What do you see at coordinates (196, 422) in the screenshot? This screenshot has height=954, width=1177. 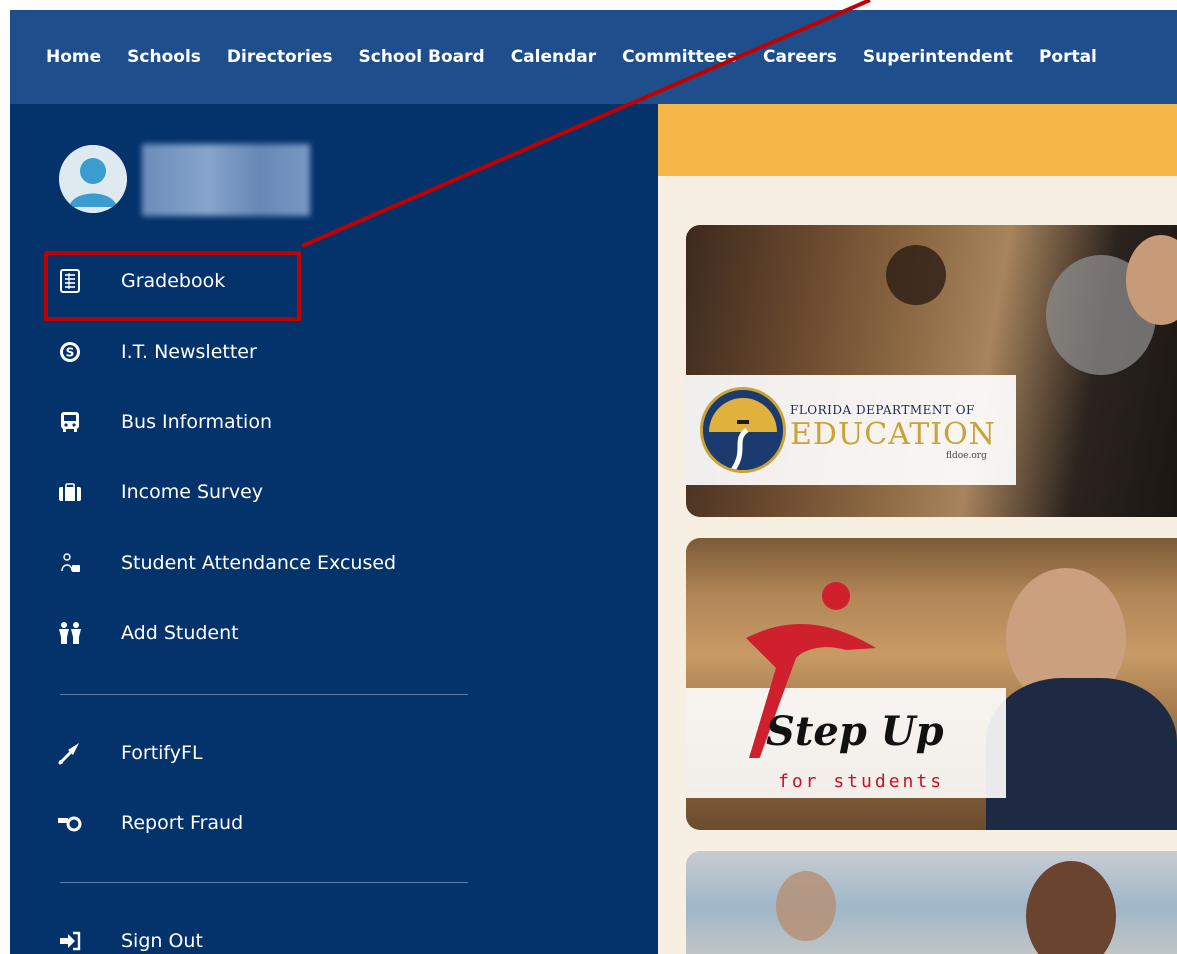 I see `sidebar-item-label: Bus Information` at bounding box center [196, 422].